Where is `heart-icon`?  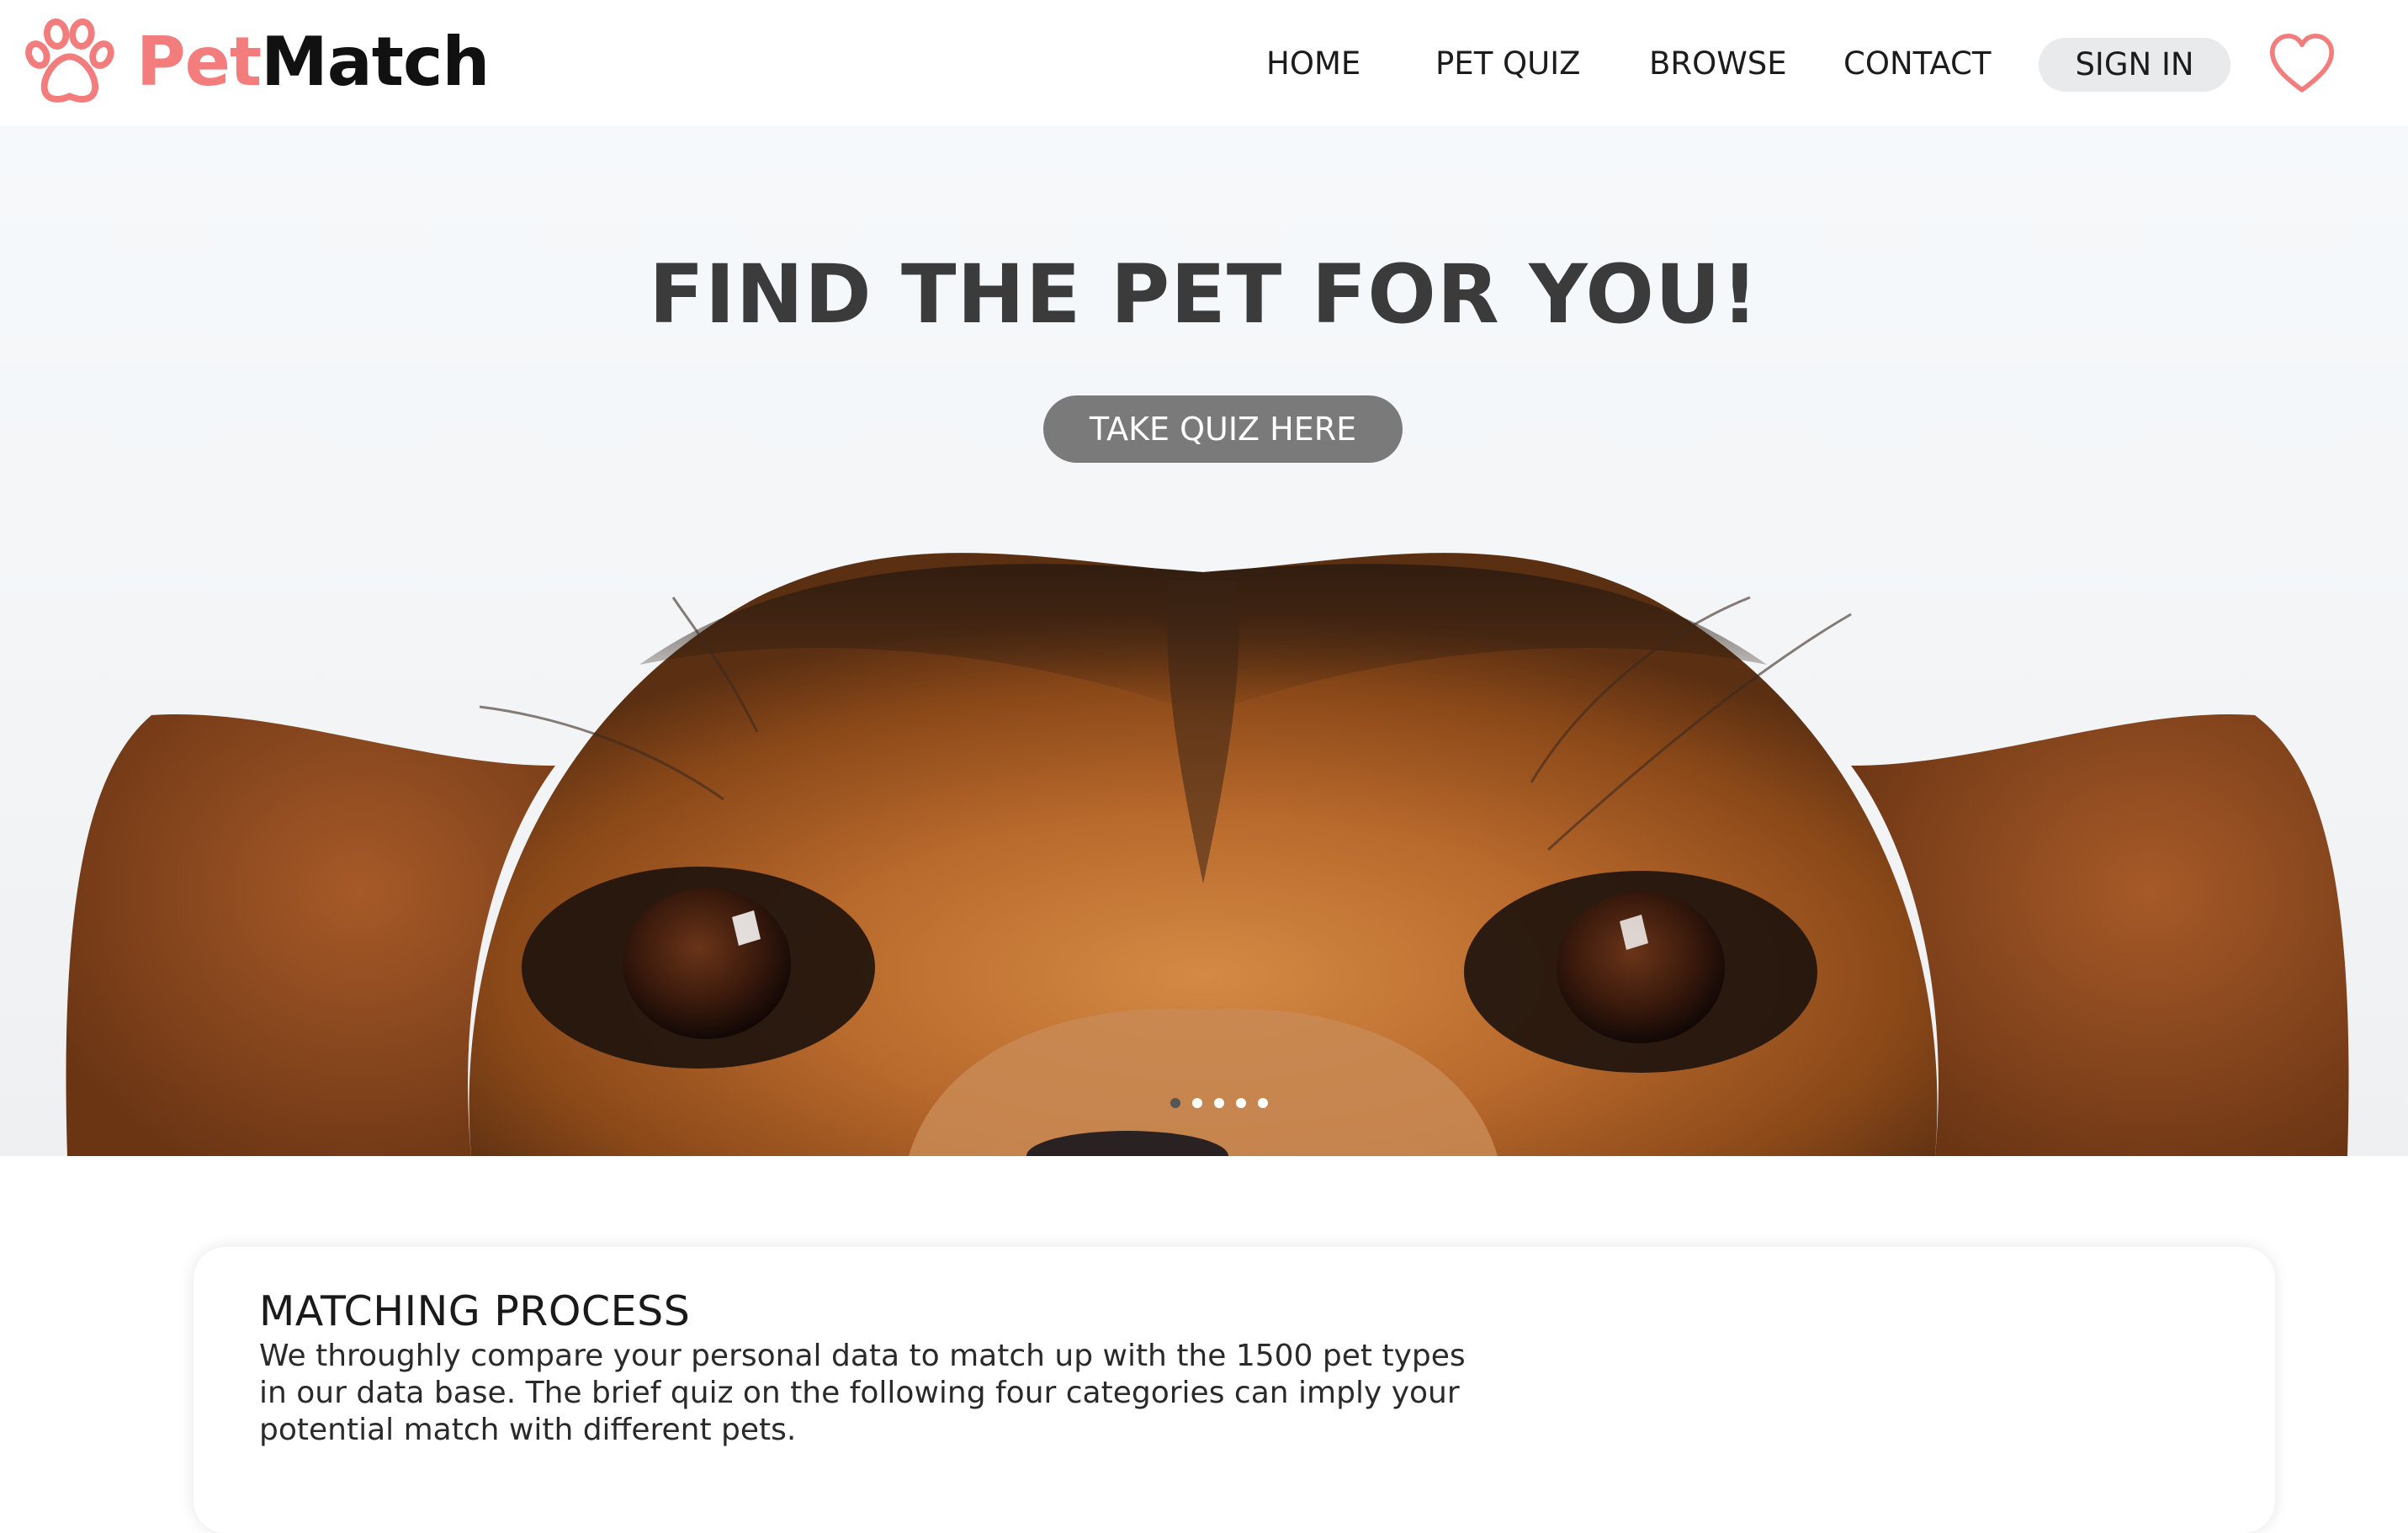 heart-icon is located at coordinates (2302, 65).